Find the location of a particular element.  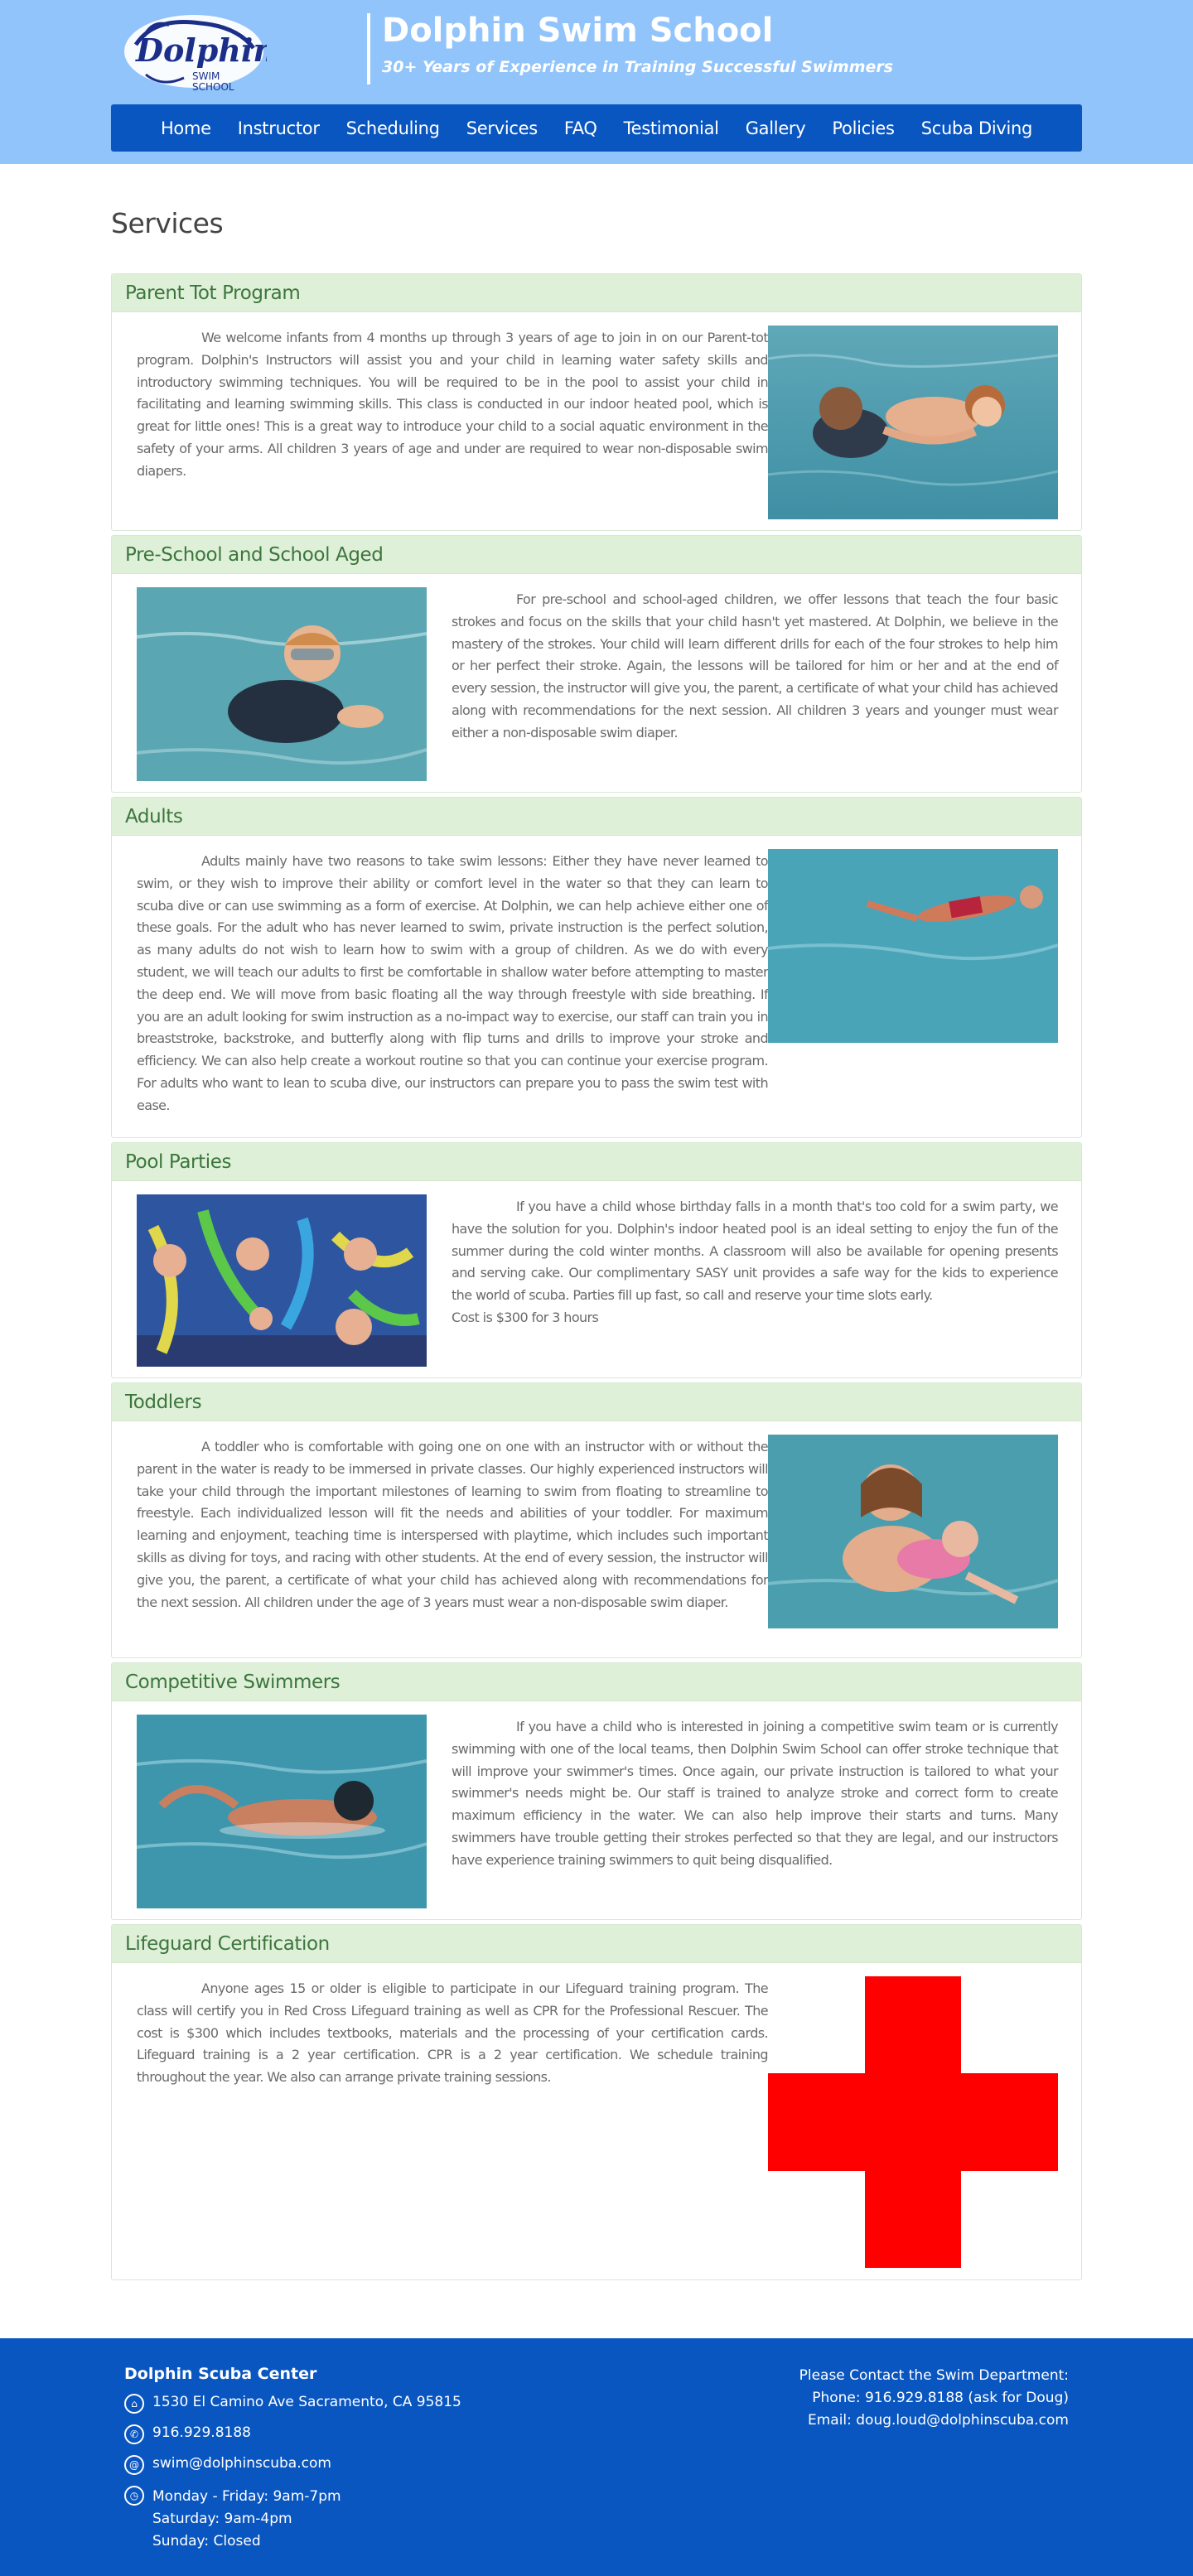

footer-email: @ swim@dolphinscuba.com is located at coordinates (227, 2465).